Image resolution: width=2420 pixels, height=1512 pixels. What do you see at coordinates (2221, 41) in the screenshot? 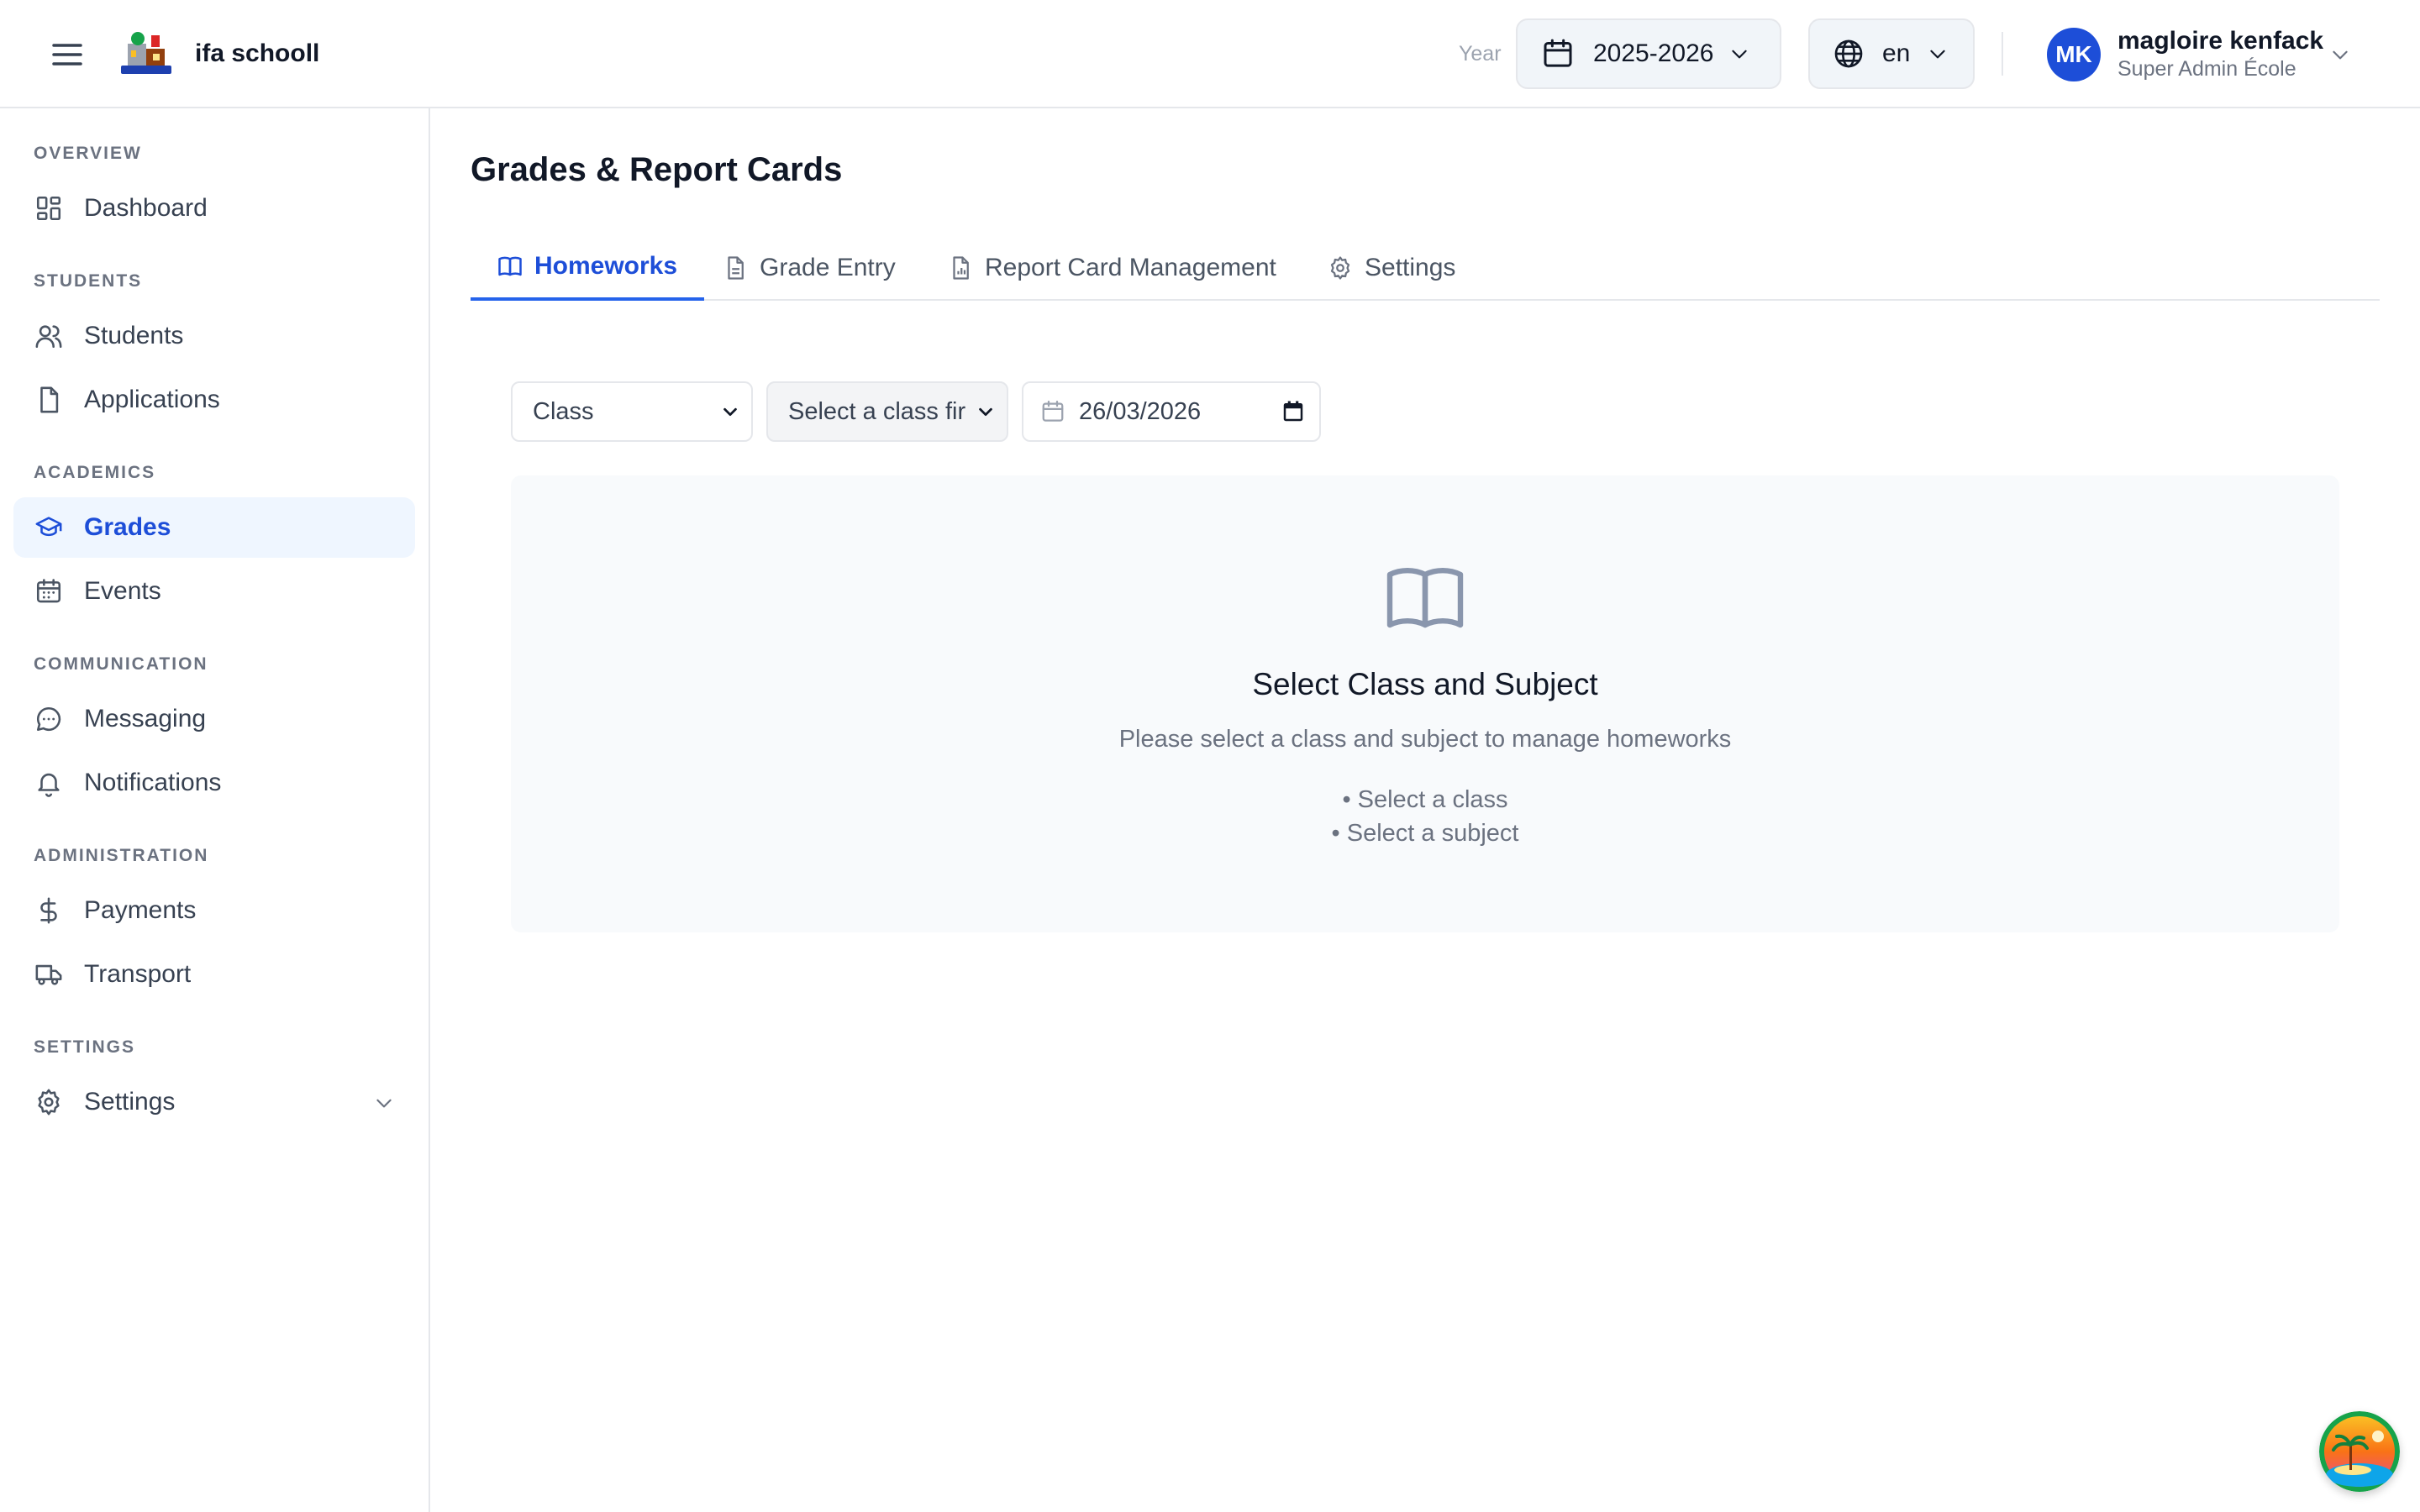
I see `user-name: magloire kenfack` at bounding box center [2221, 41].